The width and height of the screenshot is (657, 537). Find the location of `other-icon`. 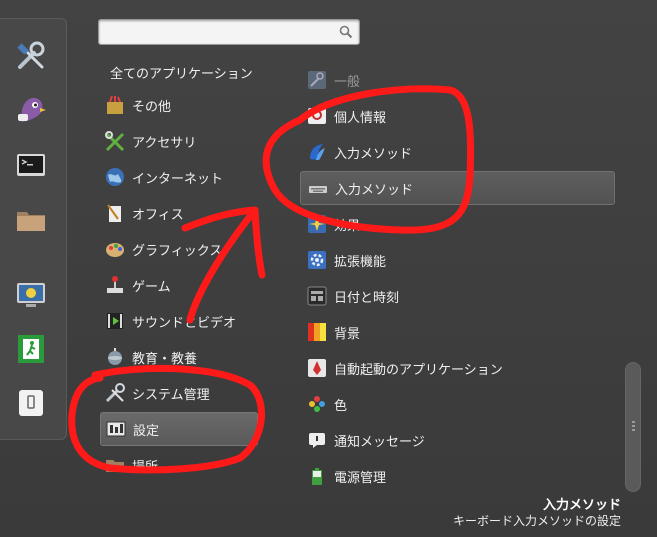

other-icon is located at coordinates (115, 105).